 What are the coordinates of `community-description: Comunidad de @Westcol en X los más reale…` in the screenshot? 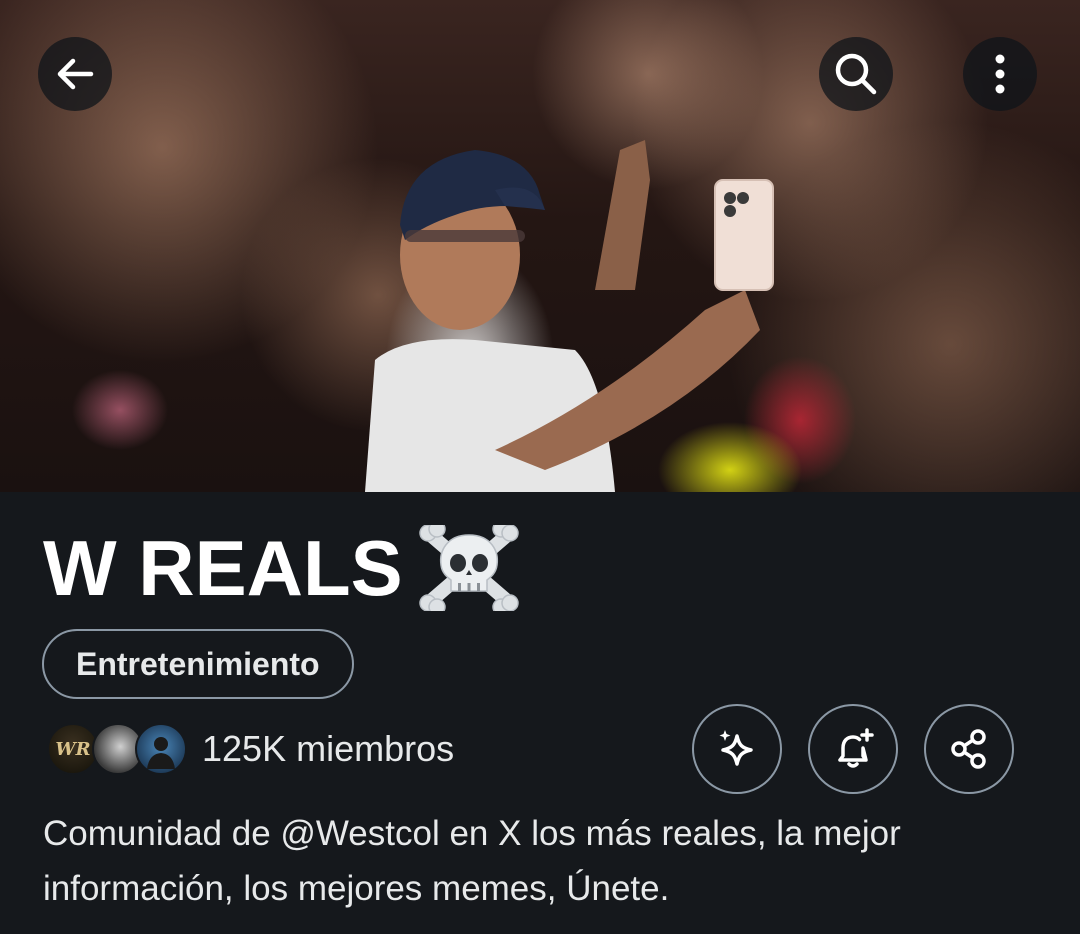 It's located at (472, 861).